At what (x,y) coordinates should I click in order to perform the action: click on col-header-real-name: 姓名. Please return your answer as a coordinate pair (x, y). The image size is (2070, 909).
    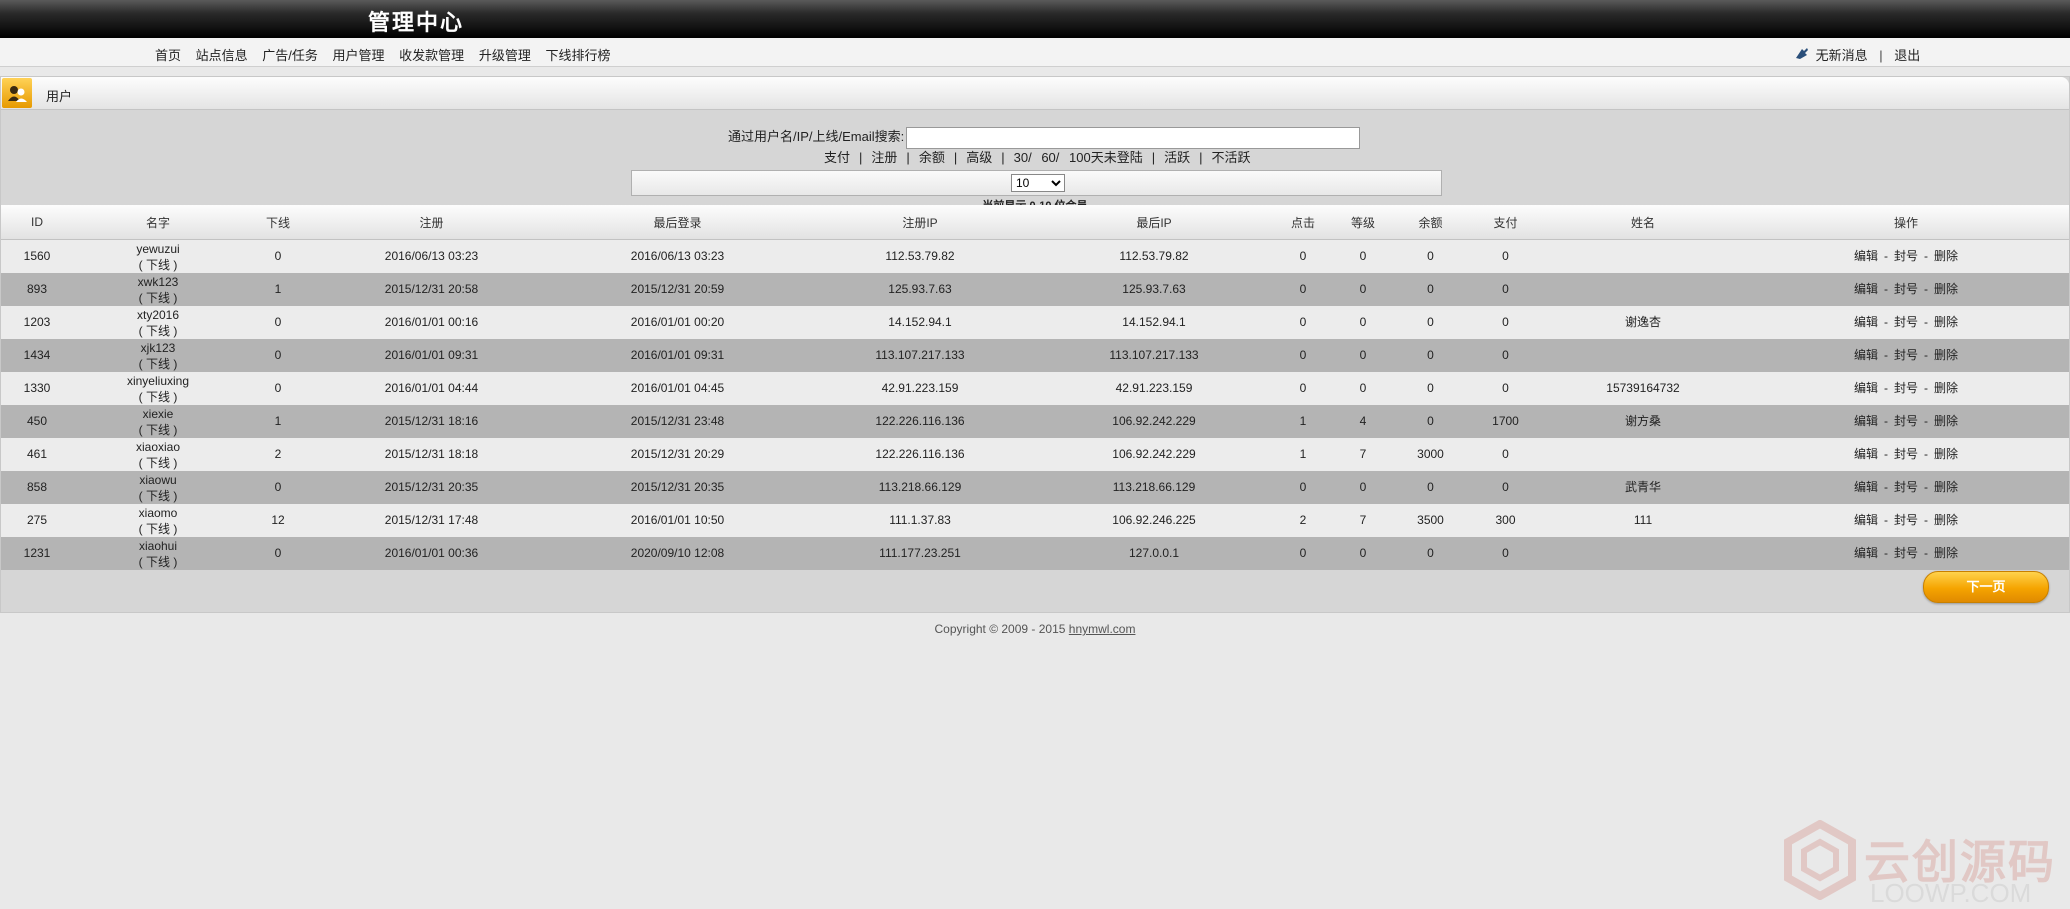
    Looking at the image, I should click on (1643, 222).